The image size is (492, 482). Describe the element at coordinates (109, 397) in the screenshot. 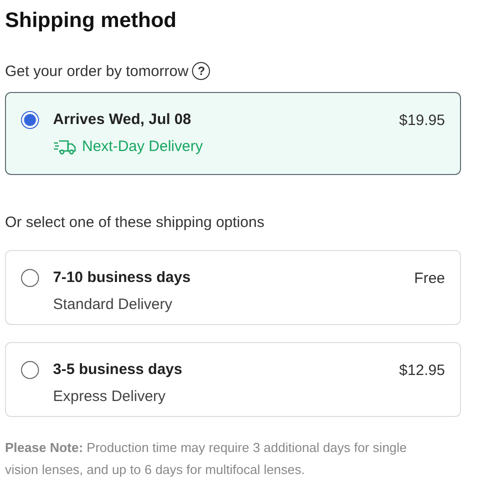

I see `option-subtitle: Express Delivery` at that location.